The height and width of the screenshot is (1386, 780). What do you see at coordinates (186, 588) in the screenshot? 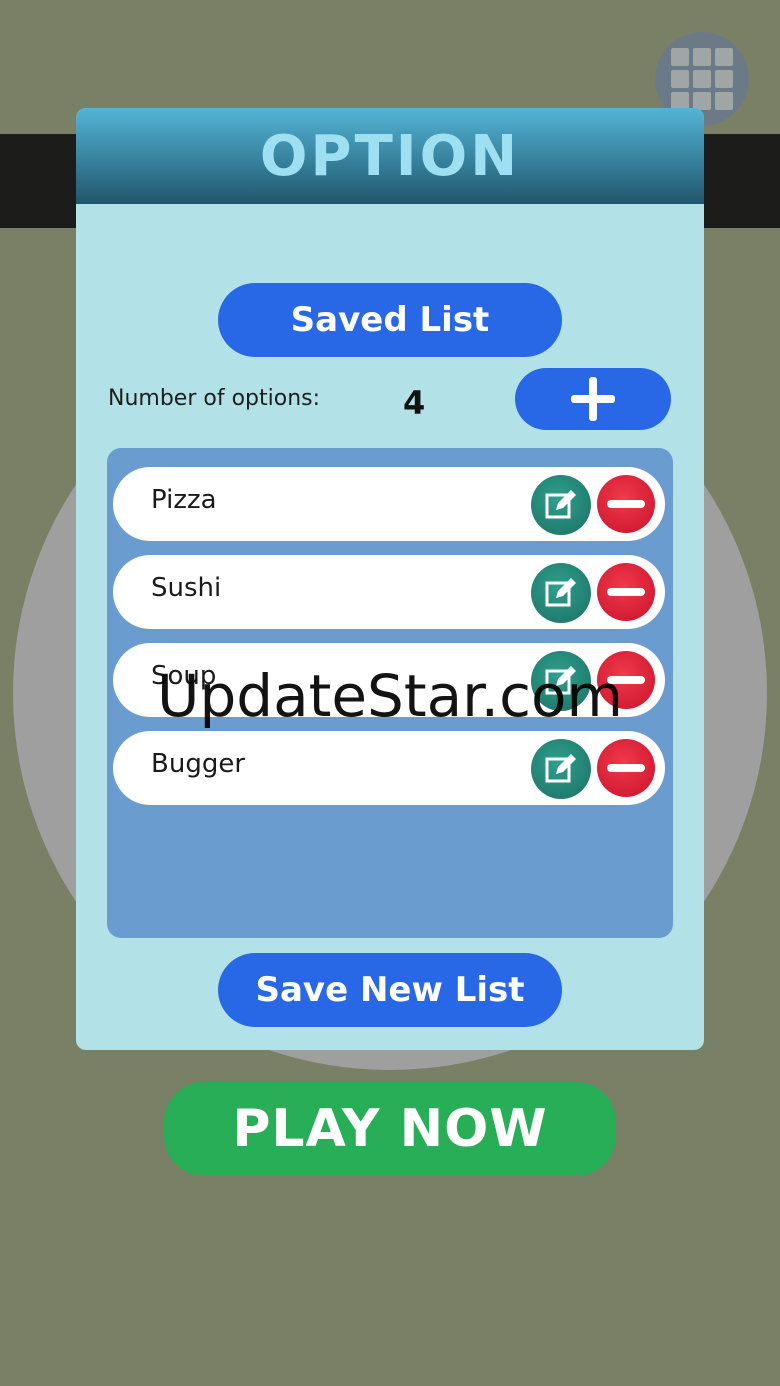
I see `option-label: Sushi` at bounding box center [186, 588].